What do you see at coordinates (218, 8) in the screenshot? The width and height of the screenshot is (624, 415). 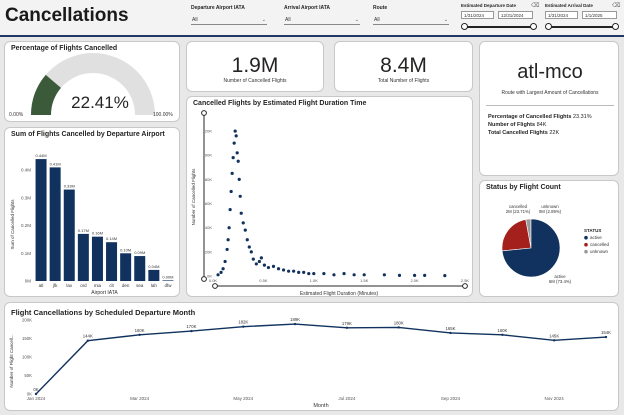 I see `departure-airport-slicer-label: Departure Airport IATA` at bounding box center [218, 8].